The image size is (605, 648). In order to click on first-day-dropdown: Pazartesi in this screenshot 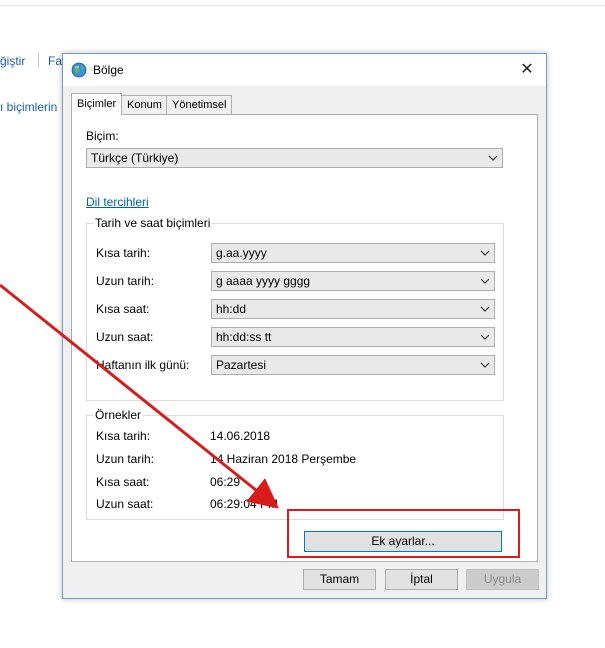, I will do `click(353, 365)`.